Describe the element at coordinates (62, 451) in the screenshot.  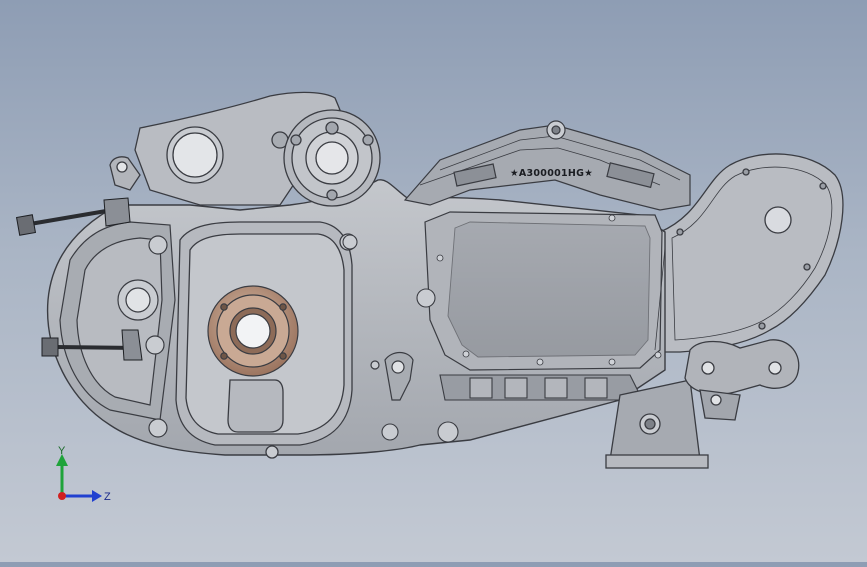
I see `y-axis-label: Y` at that location.